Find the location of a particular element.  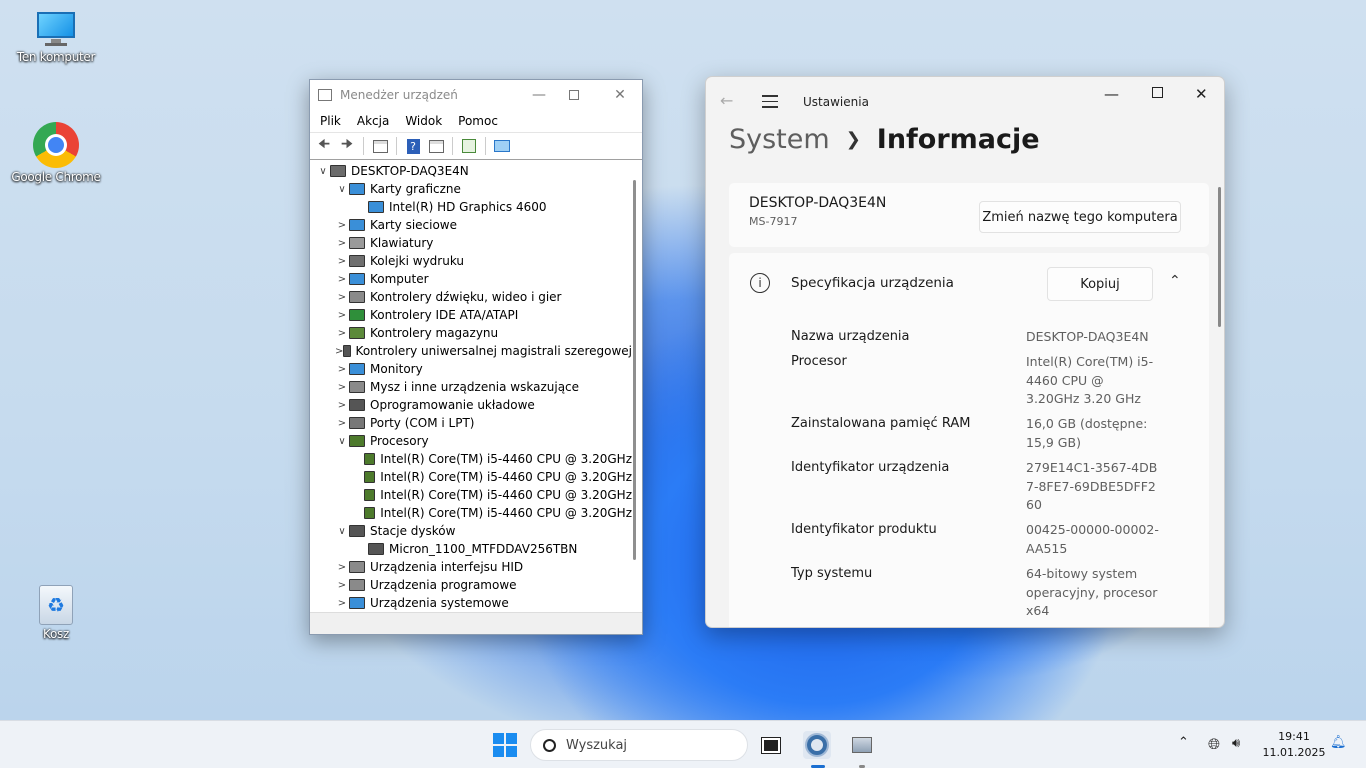

tree-node: > Kolejki wydruku is located at coordinates (471, 261).